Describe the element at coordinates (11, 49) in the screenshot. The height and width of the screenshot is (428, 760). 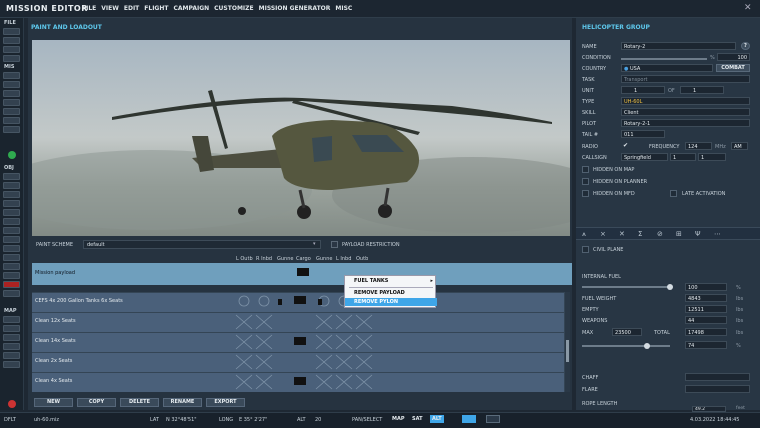
I see `save-icon` at that location.